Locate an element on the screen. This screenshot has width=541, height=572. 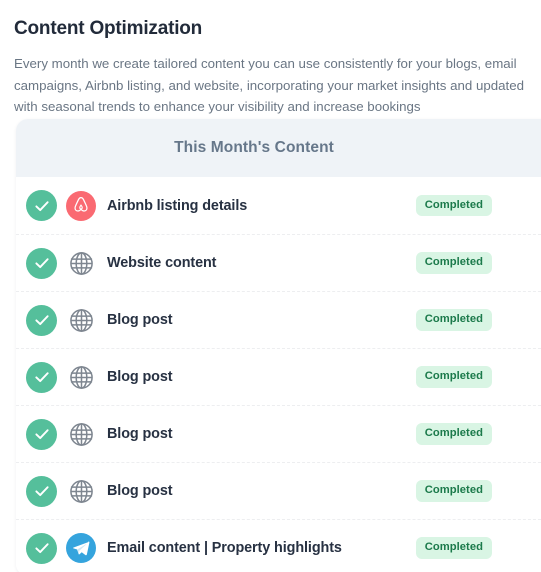
content-row-label: Email content | Property highlights is located at coordinates (224, 548).